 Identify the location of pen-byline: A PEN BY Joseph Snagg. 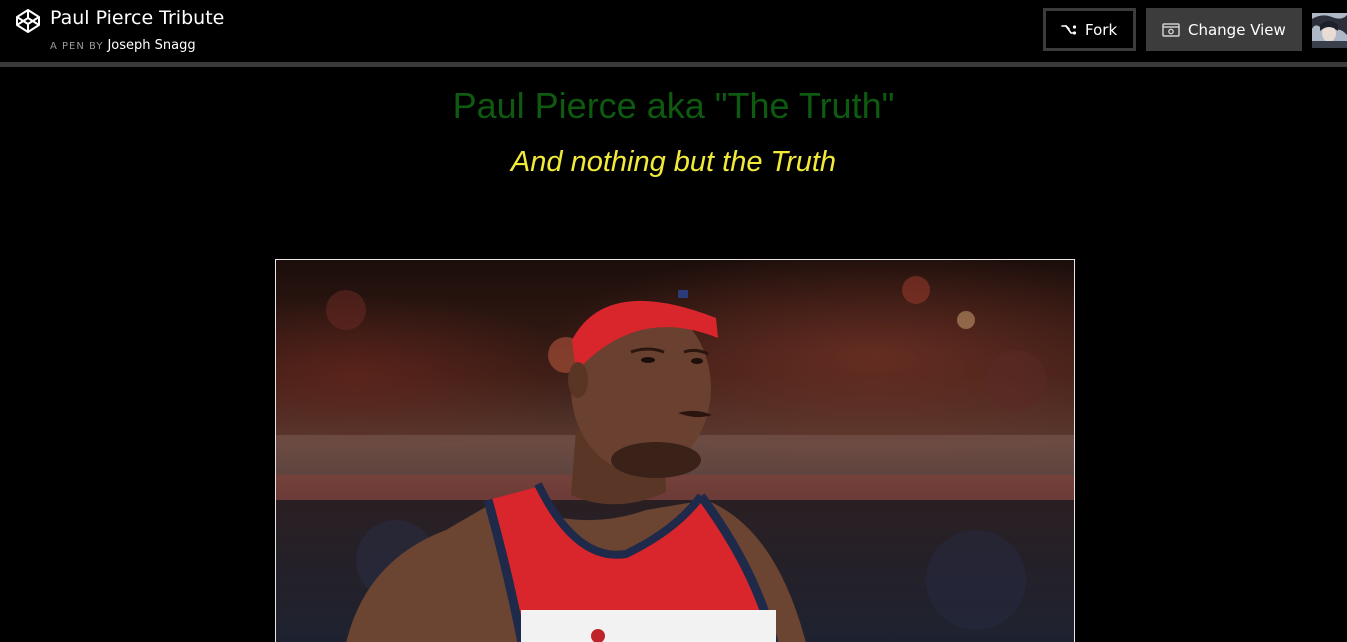
(123, 45).